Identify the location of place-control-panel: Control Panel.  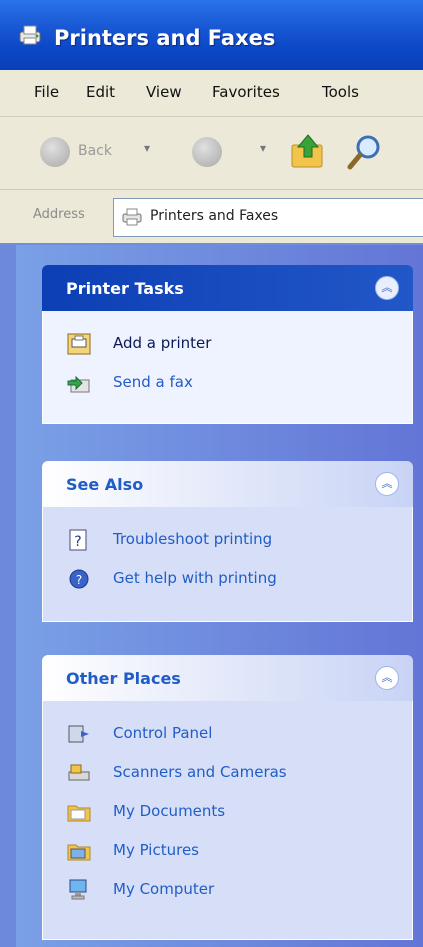
(232, 735).